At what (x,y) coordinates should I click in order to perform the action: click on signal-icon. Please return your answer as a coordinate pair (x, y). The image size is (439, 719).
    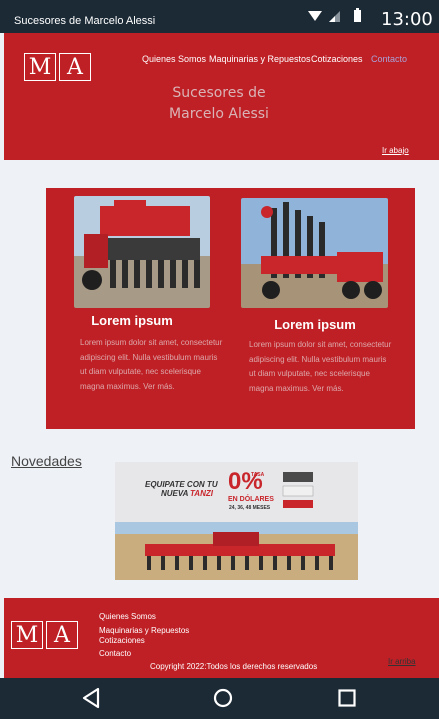
    Looking at the image, I should click on (334, 16).